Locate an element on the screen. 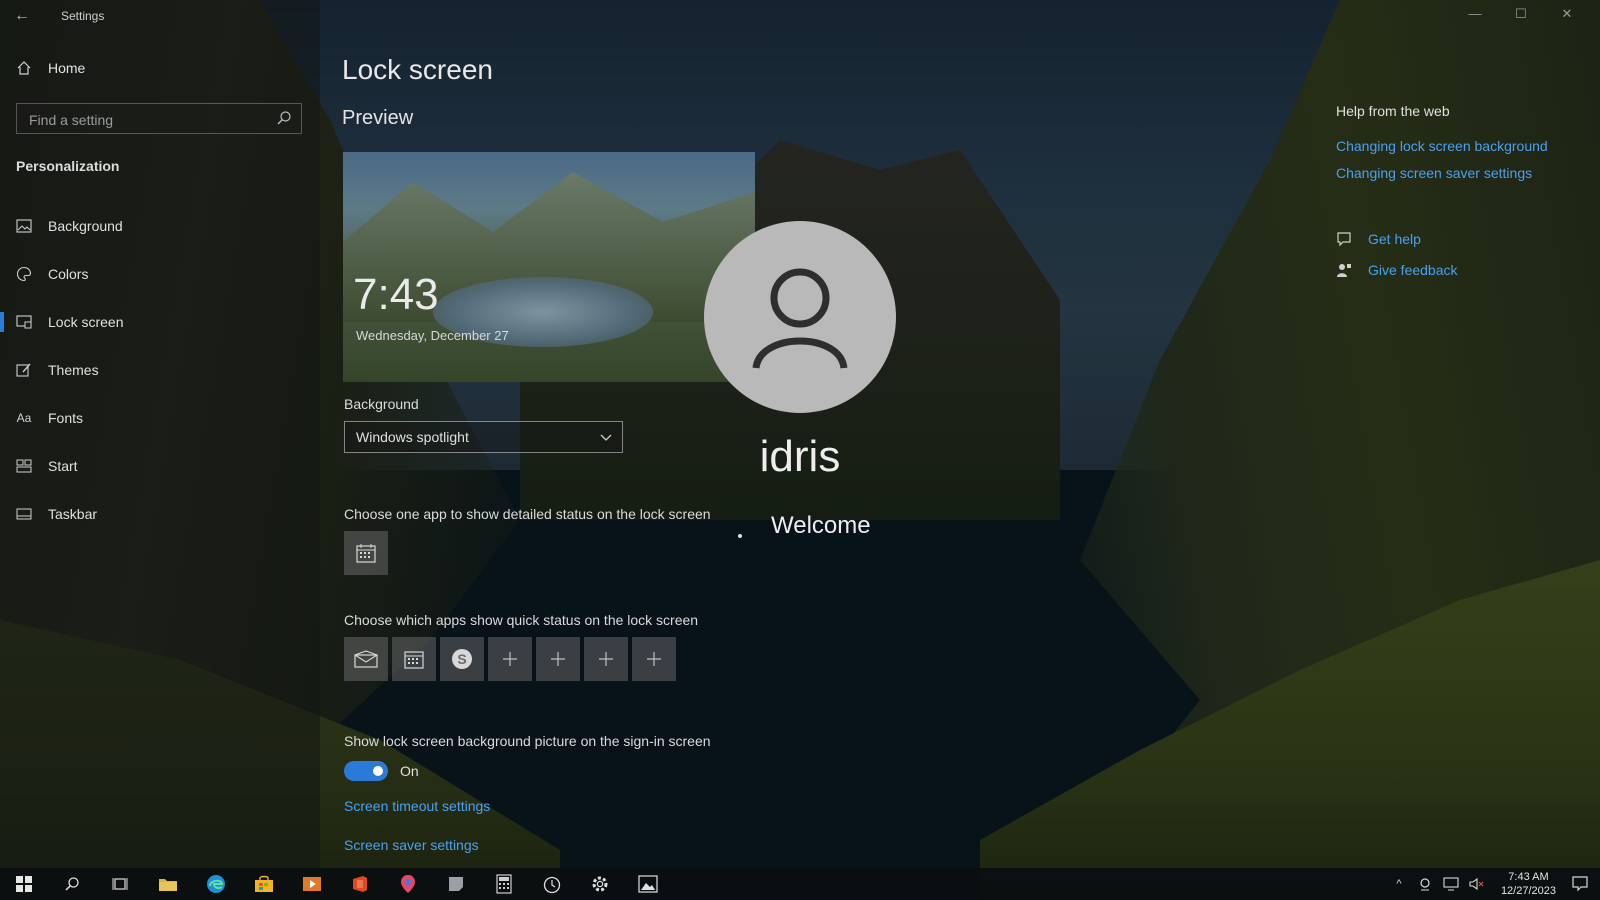 The width and height of the screenshot is (1600, 900). media-app-button is located at coordinates (312, 884).